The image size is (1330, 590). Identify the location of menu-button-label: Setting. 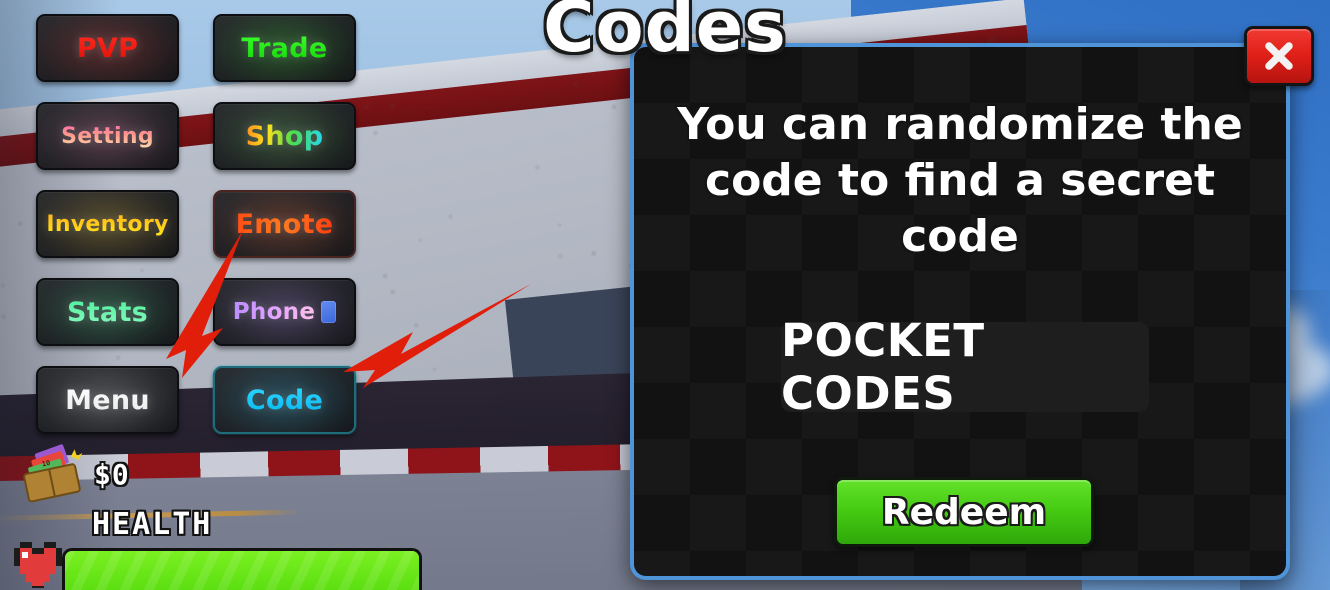
(107, 136).